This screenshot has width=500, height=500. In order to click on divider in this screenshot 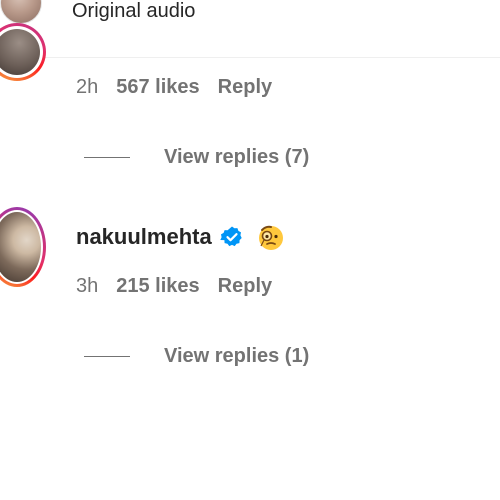, I will do `click(250, 57)`.